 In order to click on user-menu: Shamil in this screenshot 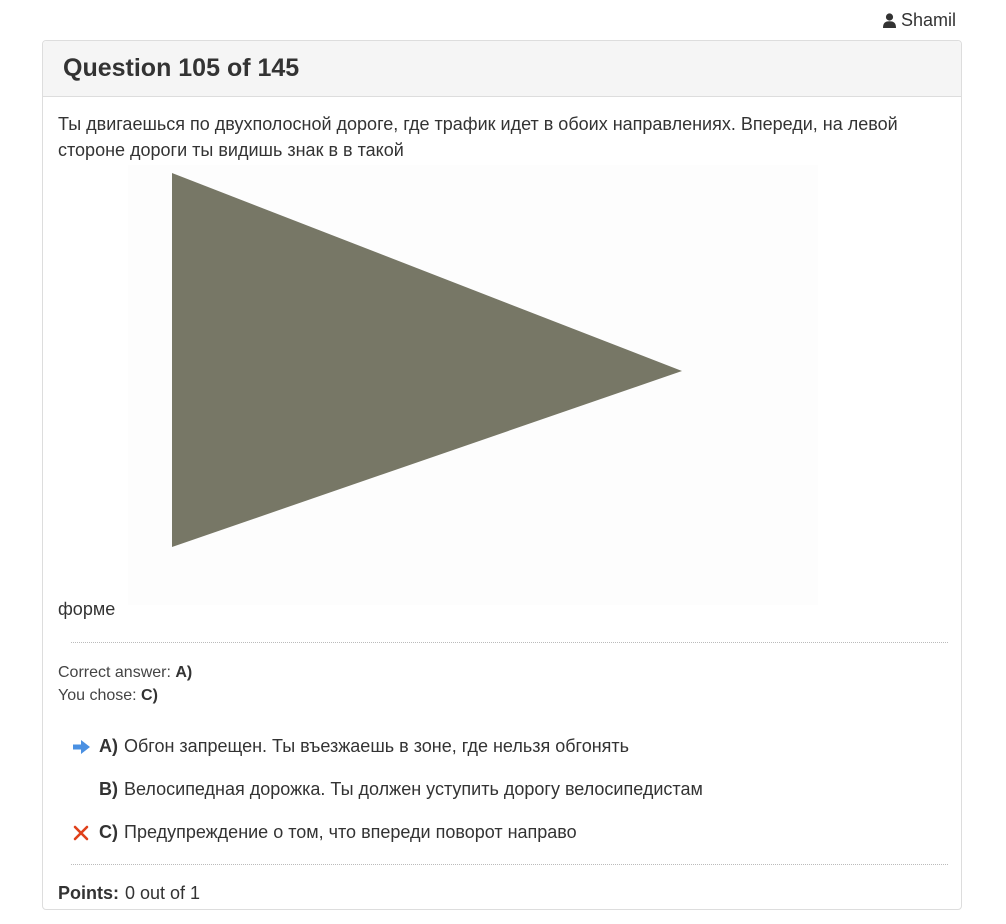, I will do `click(919, 20)`.